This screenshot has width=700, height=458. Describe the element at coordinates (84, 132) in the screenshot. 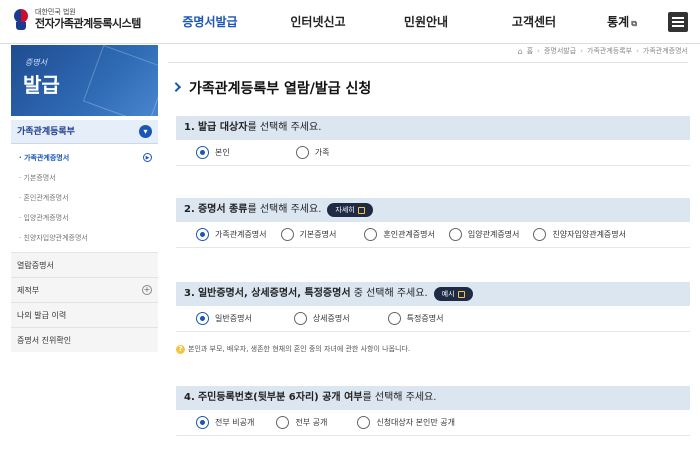

I see `sidebar-head-family-register: 가족관계등록부 ▾` at that location.